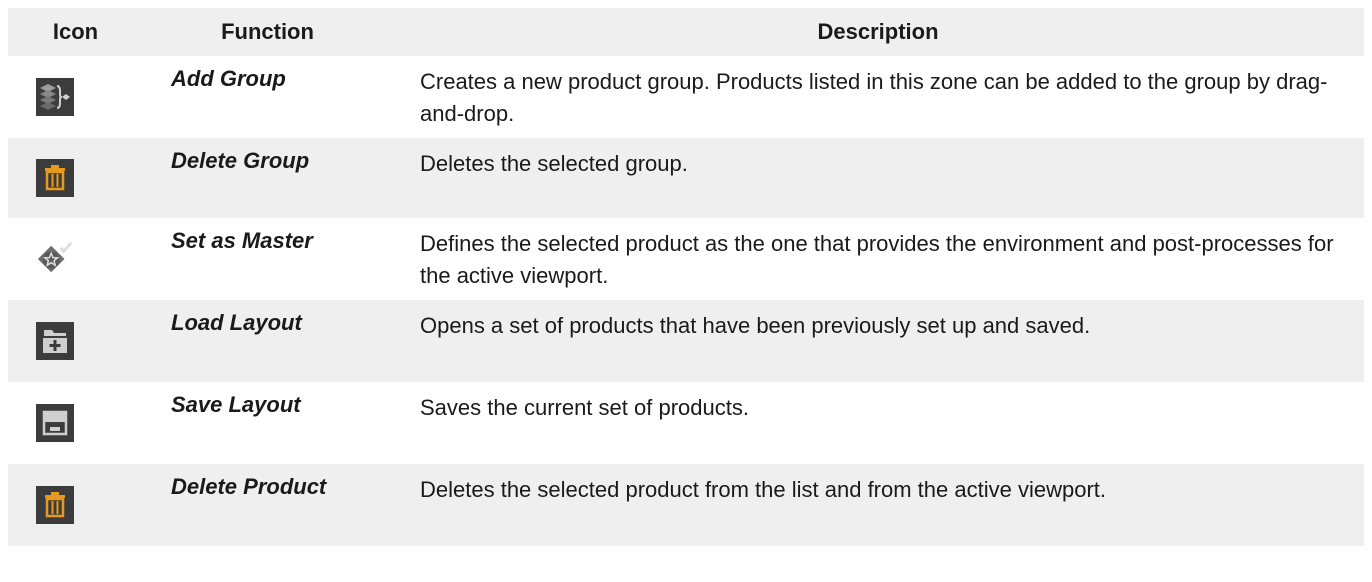 Image resolution: width=1372 pixels, height=582 pixels. Describe the element at coordinates (249, 486) in the screenshot. I see `function-name: Delete Product` at that location.